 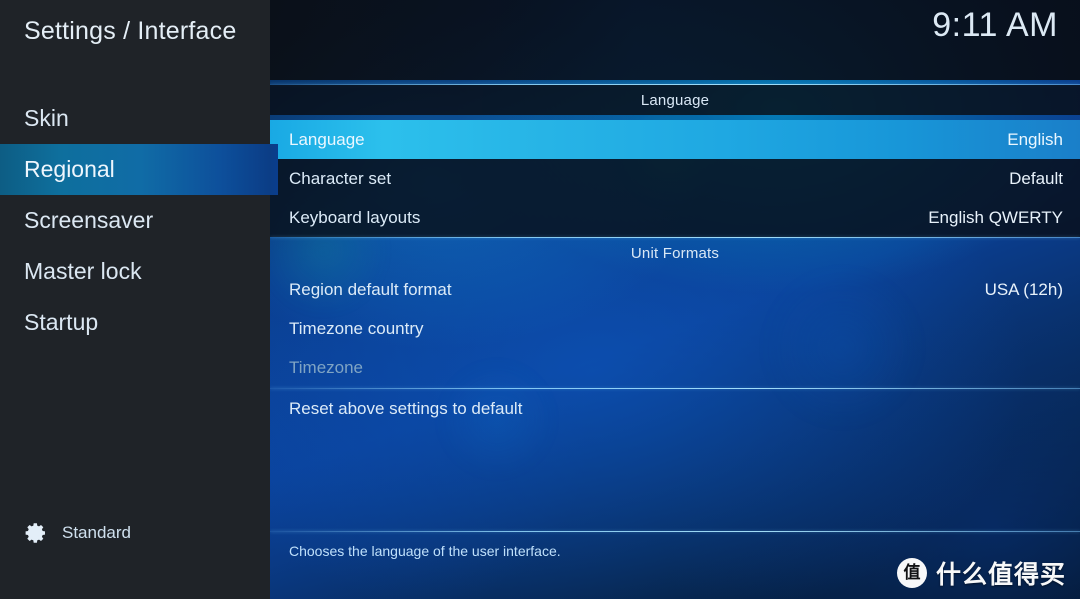 I want to click on sidebar-item-master-lock: Master lock, so click(x=135, y=271).